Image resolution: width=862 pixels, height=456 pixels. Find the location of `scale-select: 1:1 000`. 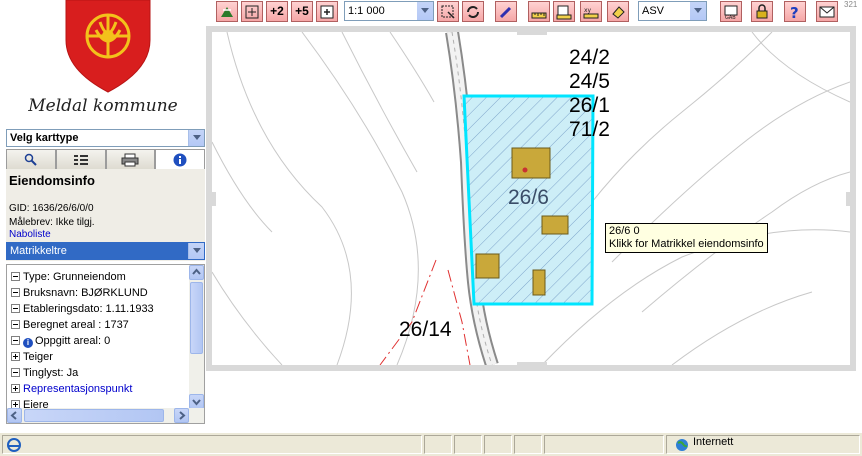

scale-select: 1:1 000 is located at coordinates (389, 11).